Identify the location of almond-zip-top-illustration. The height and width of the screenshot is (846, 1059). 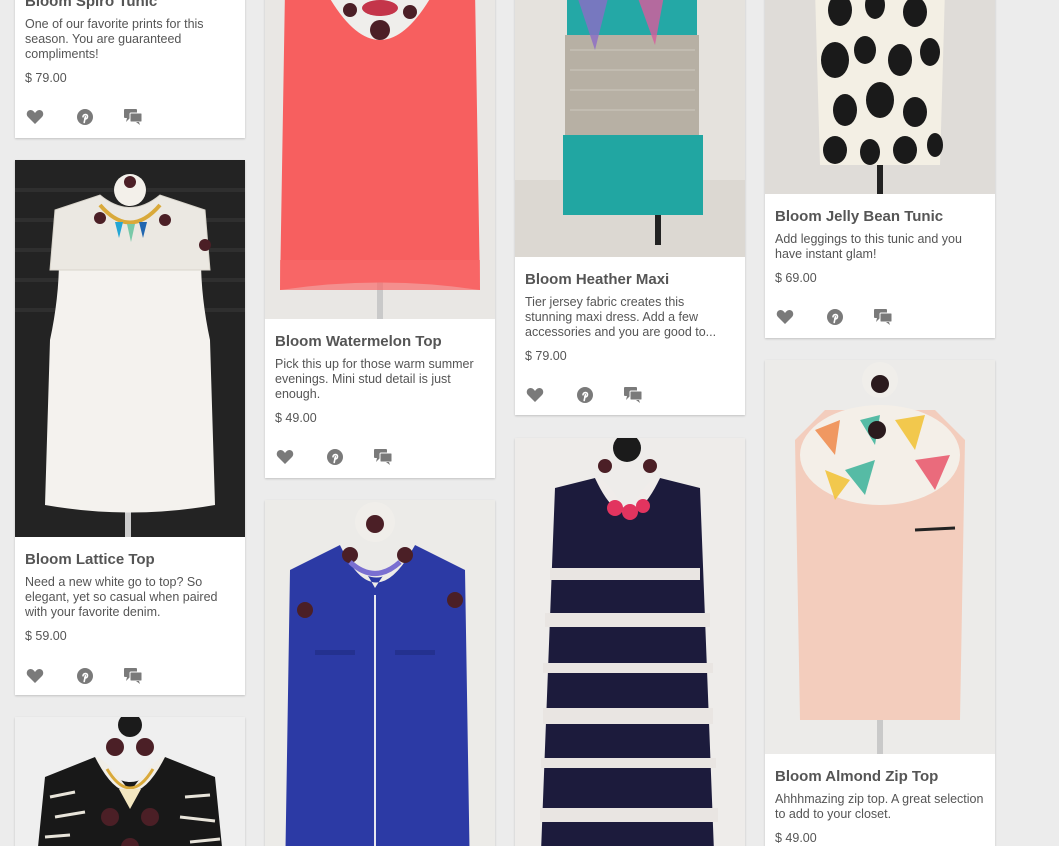
(880, 557).